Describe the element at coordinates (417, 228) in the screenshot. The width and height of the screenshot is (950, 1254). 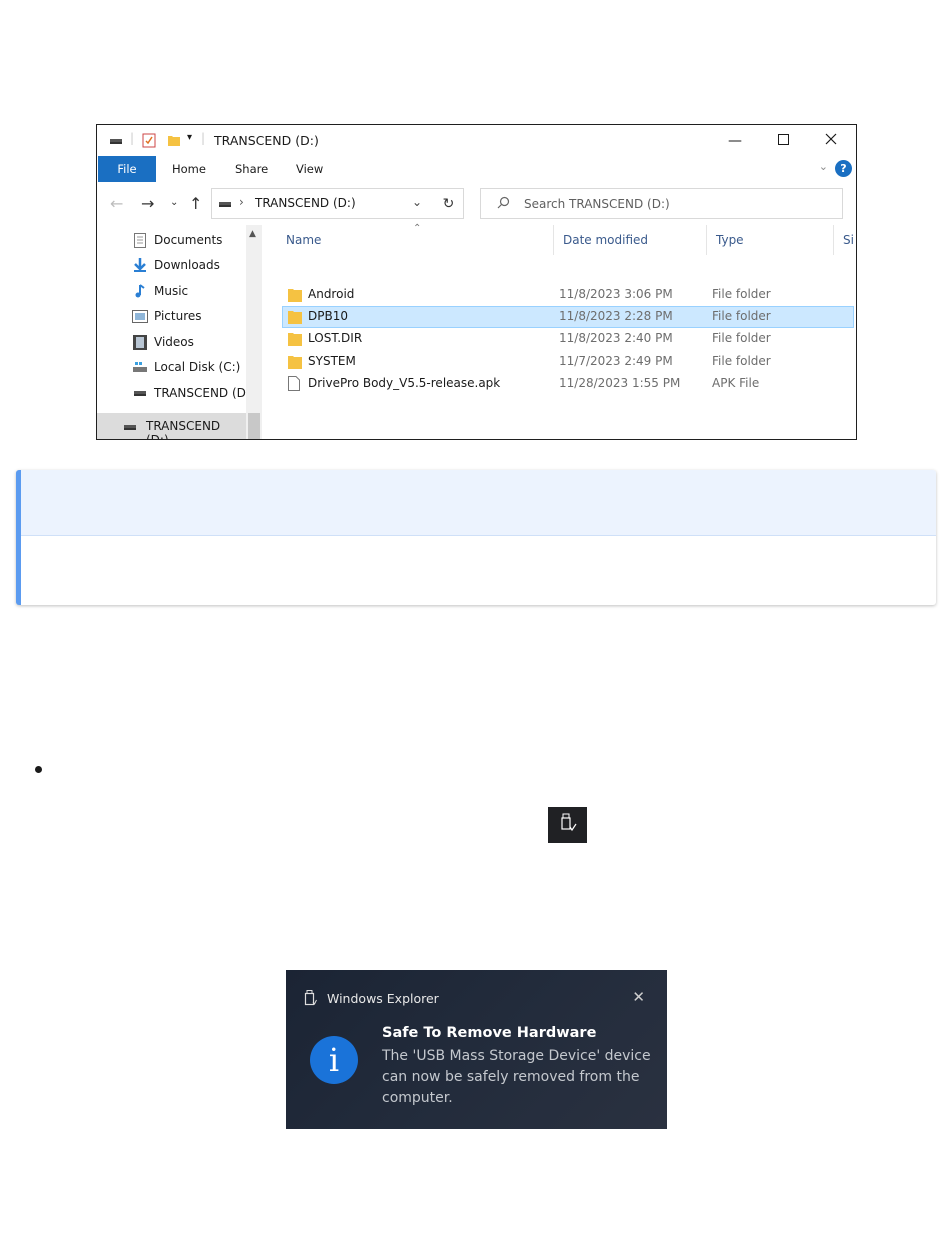
I see `sort-ascending-icon: ⌃` at that location.